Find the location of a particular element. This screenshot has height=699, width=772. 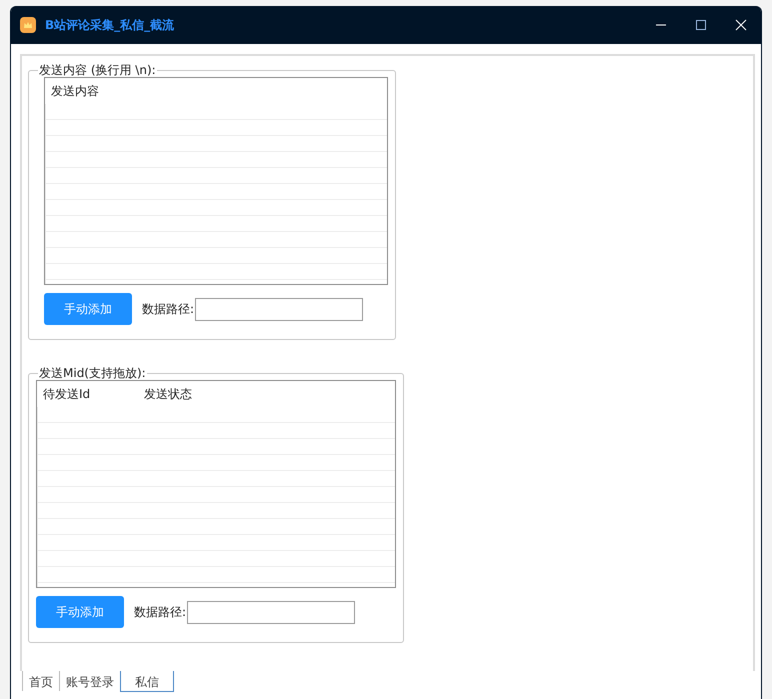

group-title: 发送Mid(支持拖放): is located at coordinates (92, 373).